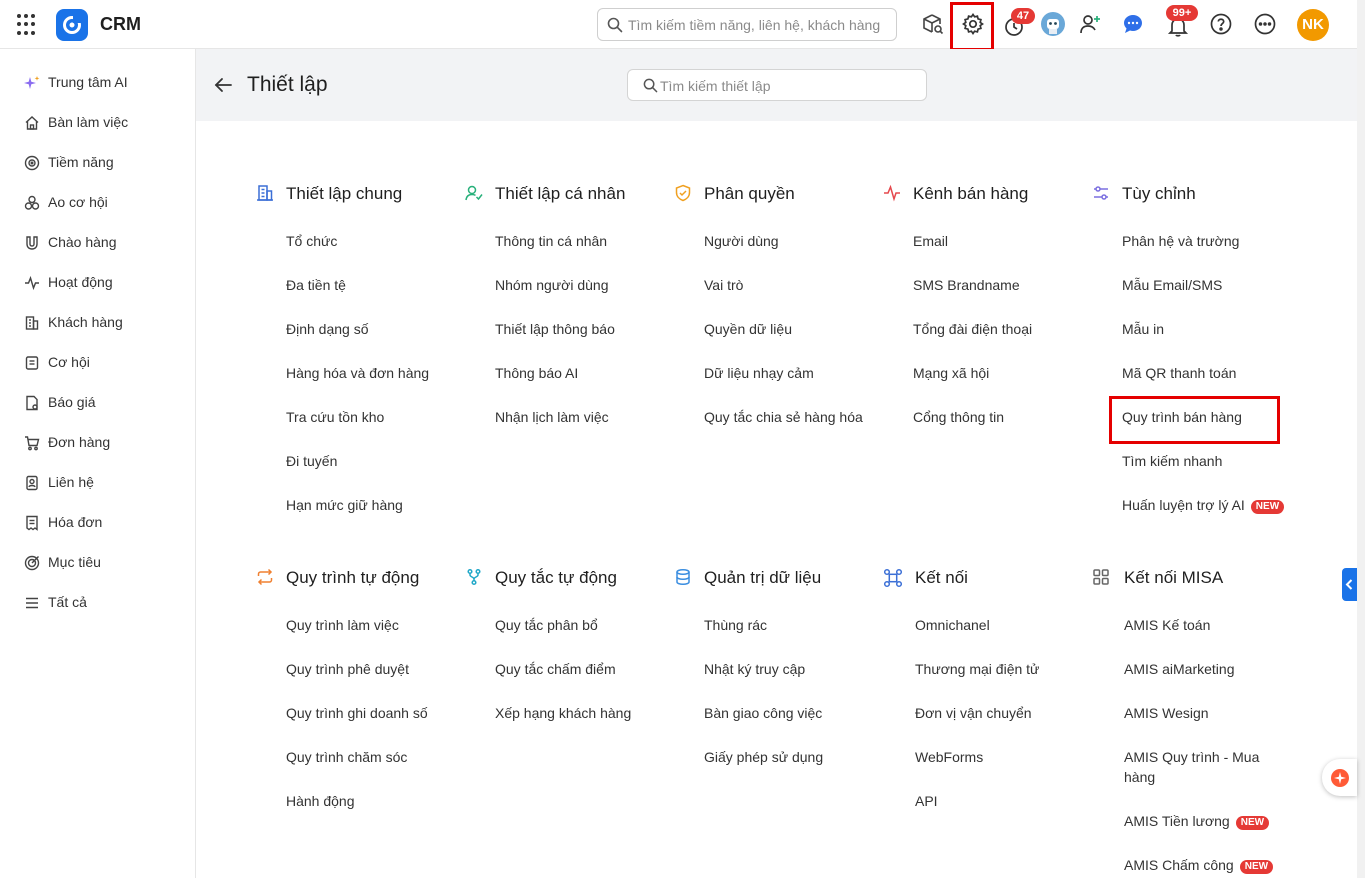 This screenshot has height=878, width=1365. Describe the element at coordinates (546, 625) in the screenshot. I see `setting-link-allocation-rules: Quy tắc phân bổ` at that location.